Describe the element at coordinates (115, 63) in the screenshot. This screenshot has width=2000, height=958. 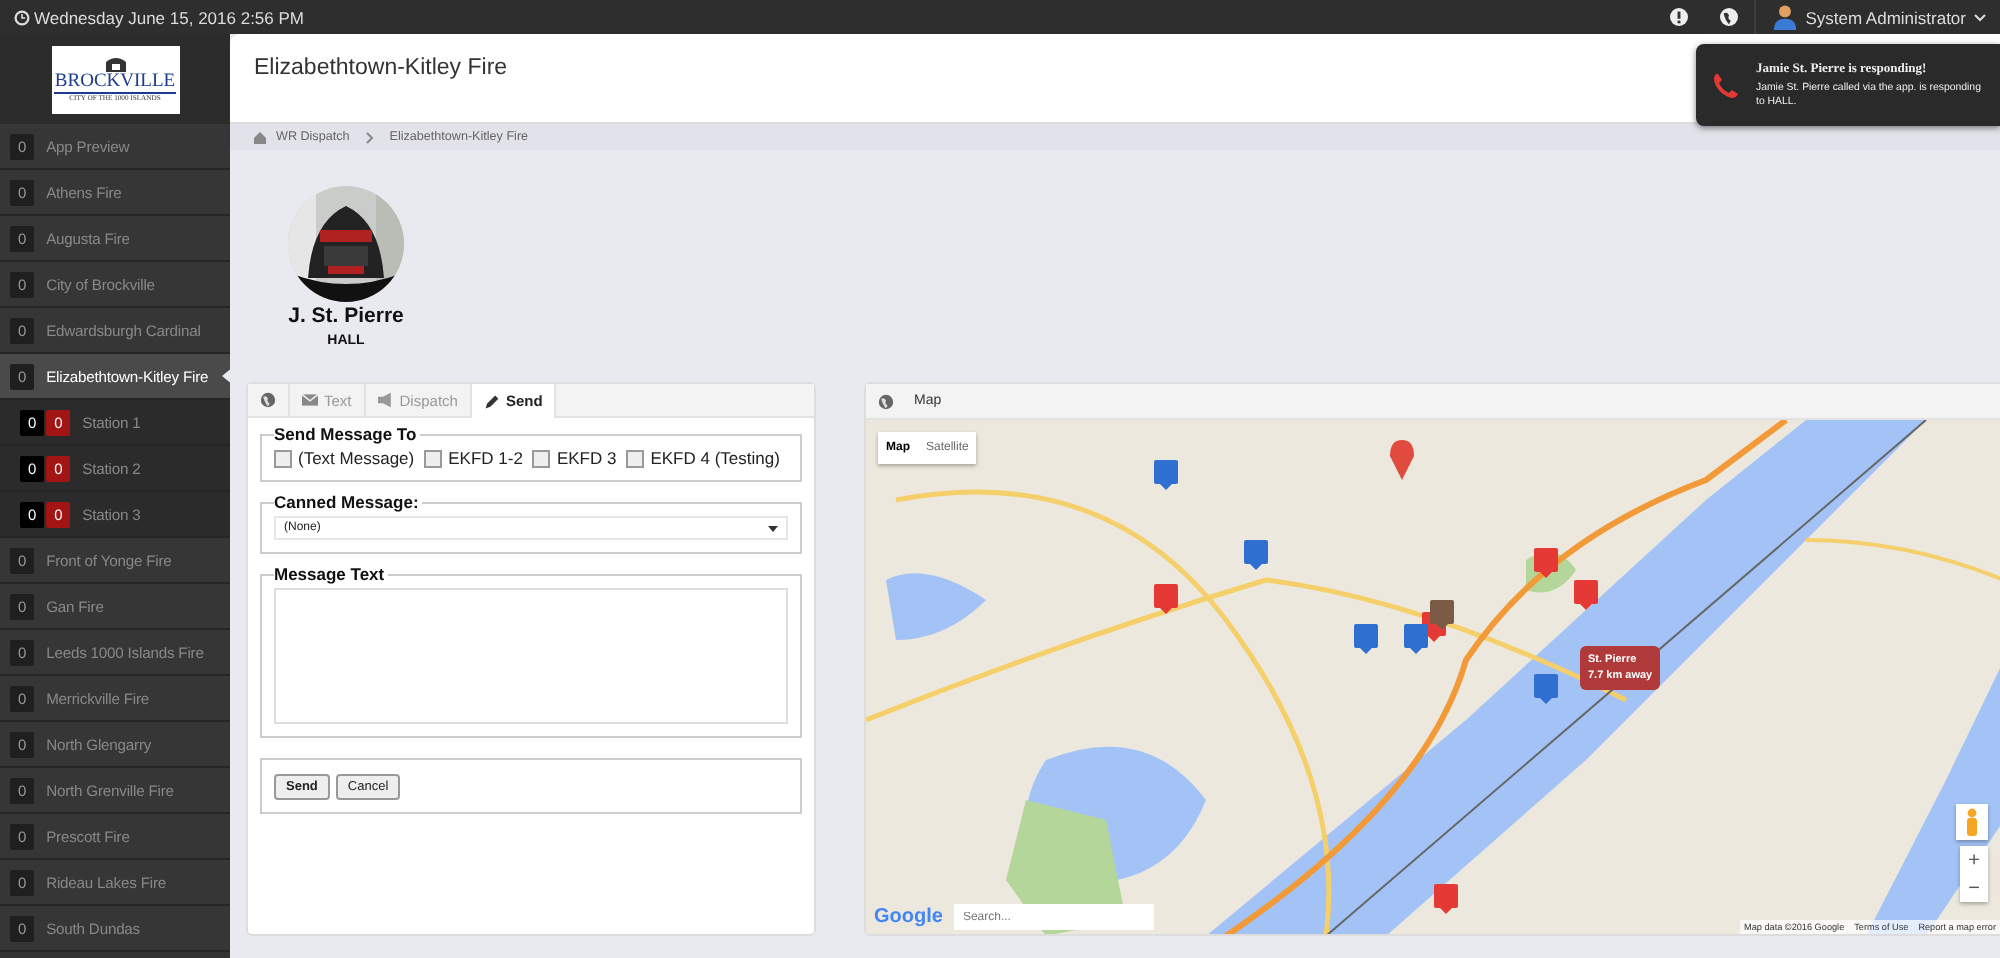
I see `building-icon` at that location.